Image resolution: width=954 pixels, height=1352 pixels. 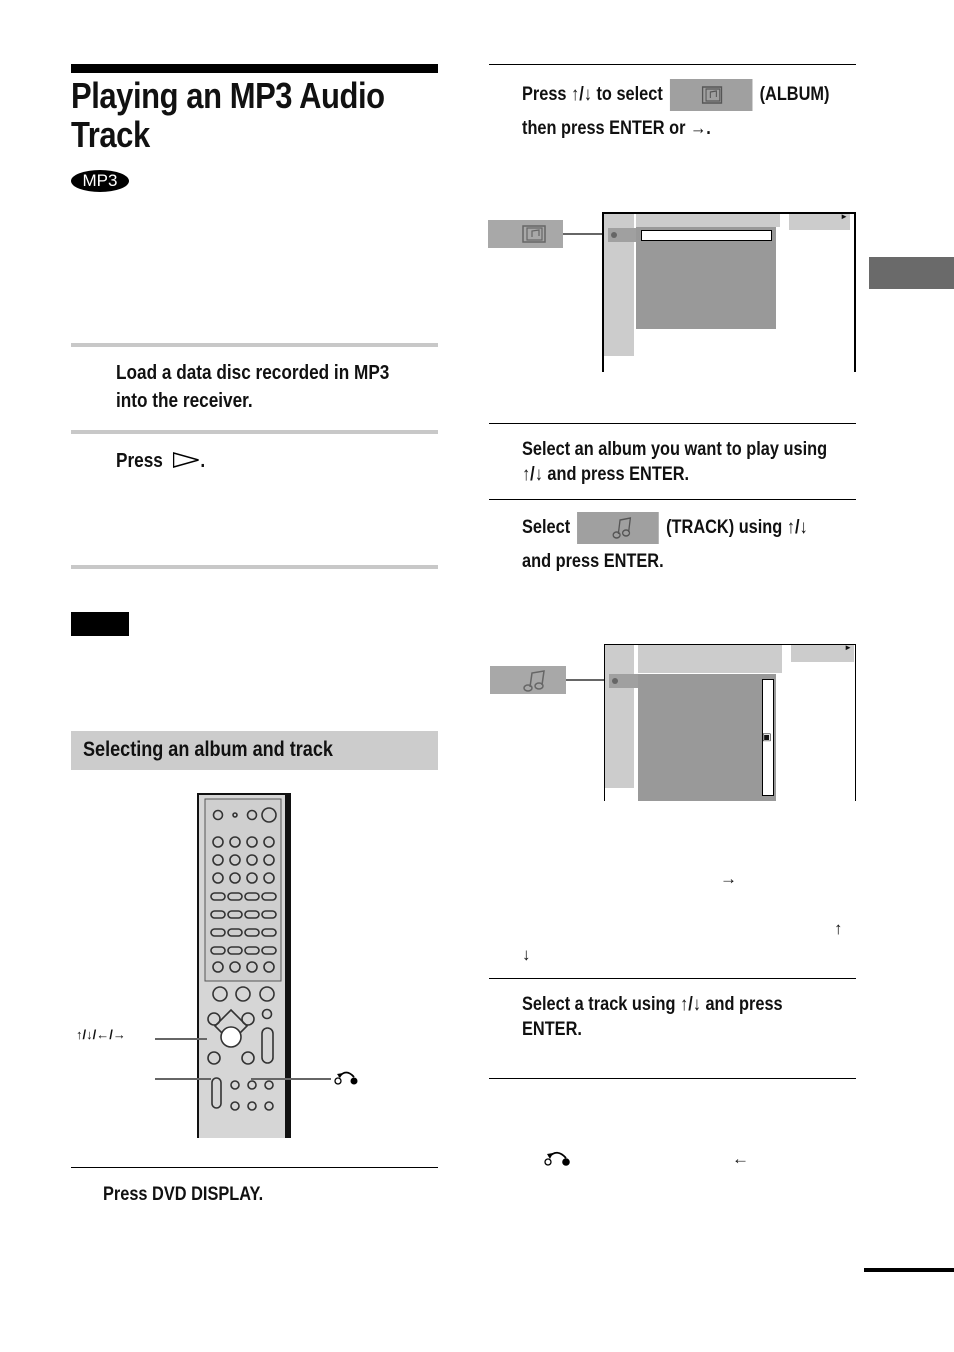 I want to click on down-arrow-icon: ↓, so click(x=526, y=954).